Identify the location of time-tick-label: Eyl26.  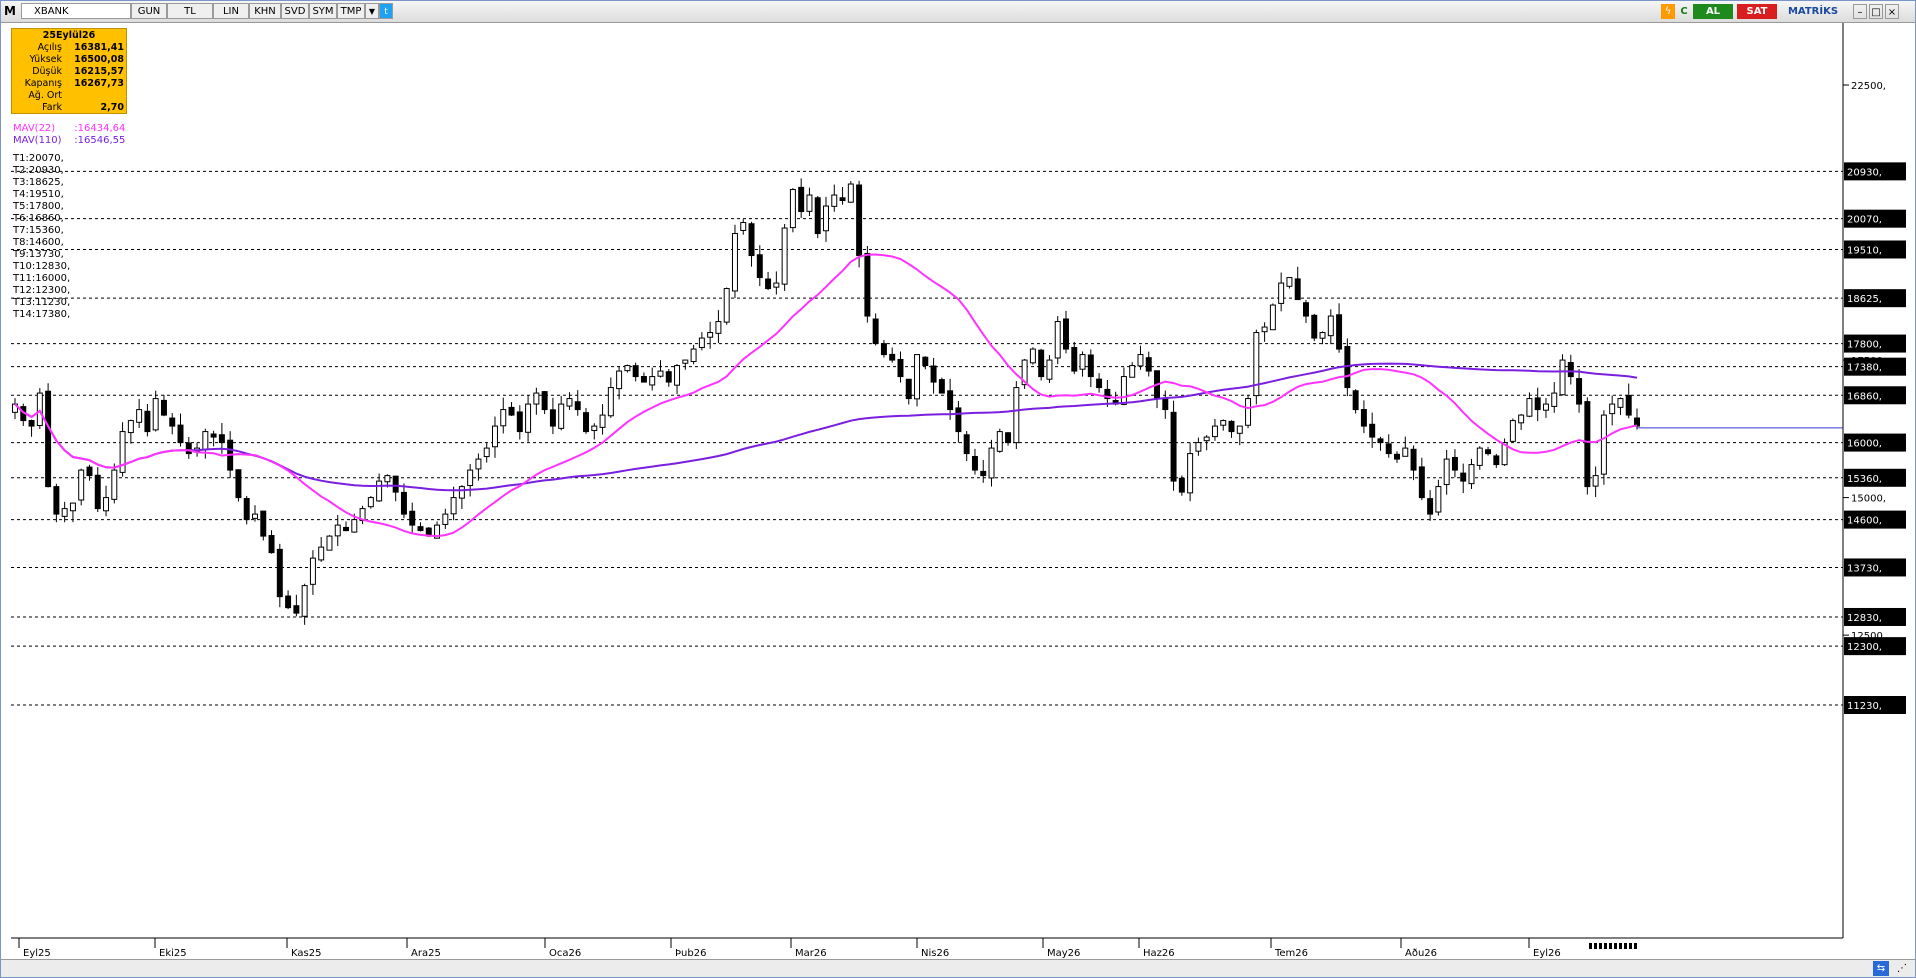
(1547, 953).